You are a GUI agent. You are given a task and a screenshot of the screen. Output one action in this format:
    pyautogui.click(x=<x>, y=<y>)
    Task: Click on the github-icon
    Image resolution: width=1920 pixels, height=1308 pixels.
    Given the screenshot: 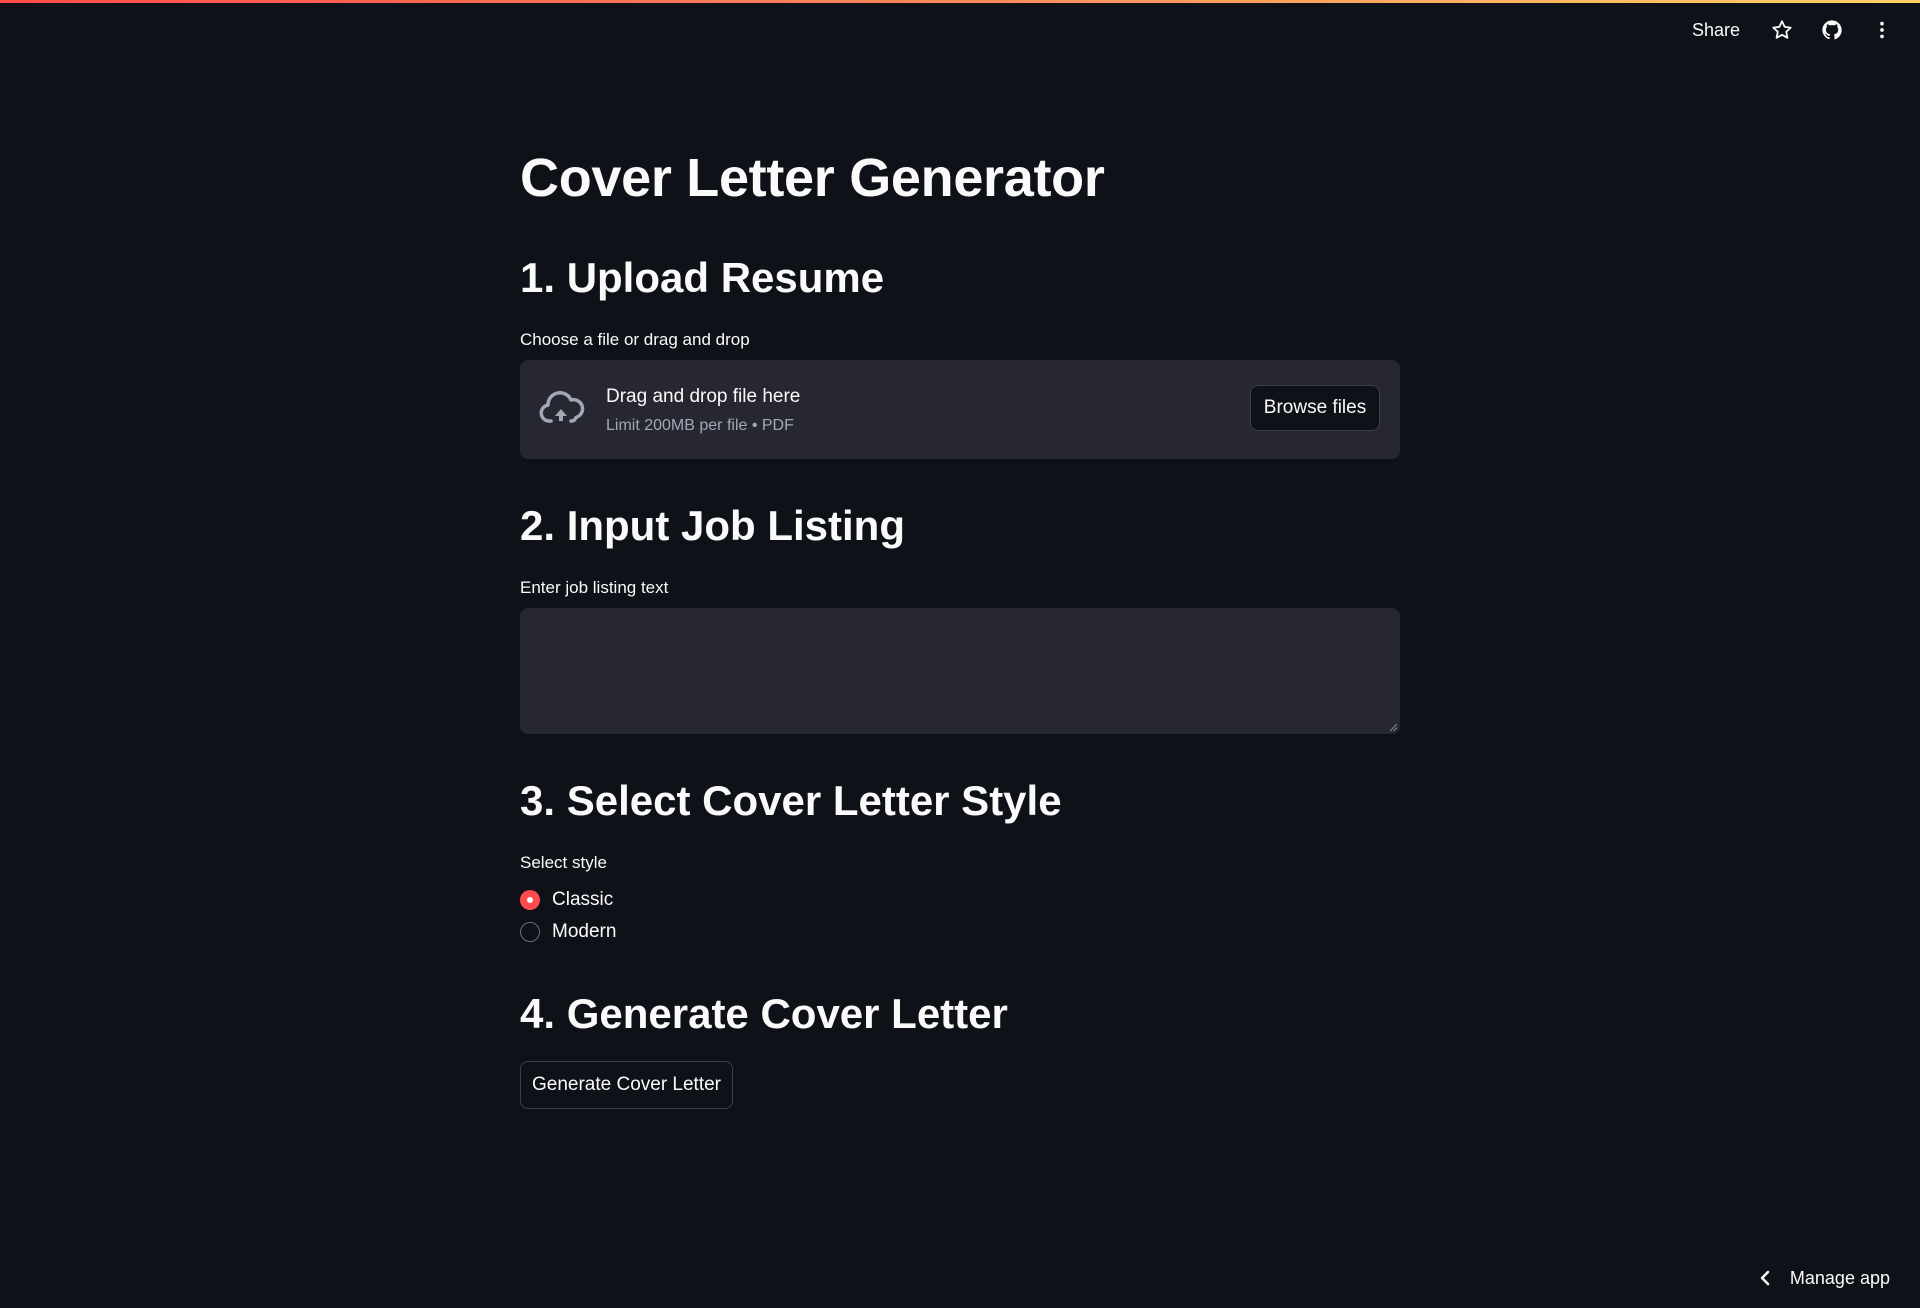 What is the action you would take?
    pyautogui.click(x=1832, y=30)
    